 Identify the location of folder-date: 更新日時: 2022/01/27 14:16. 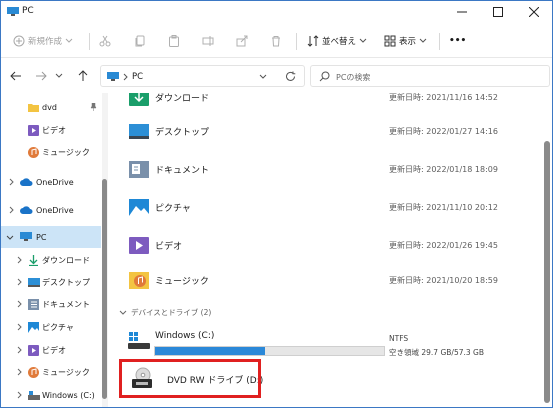
(443, 131).